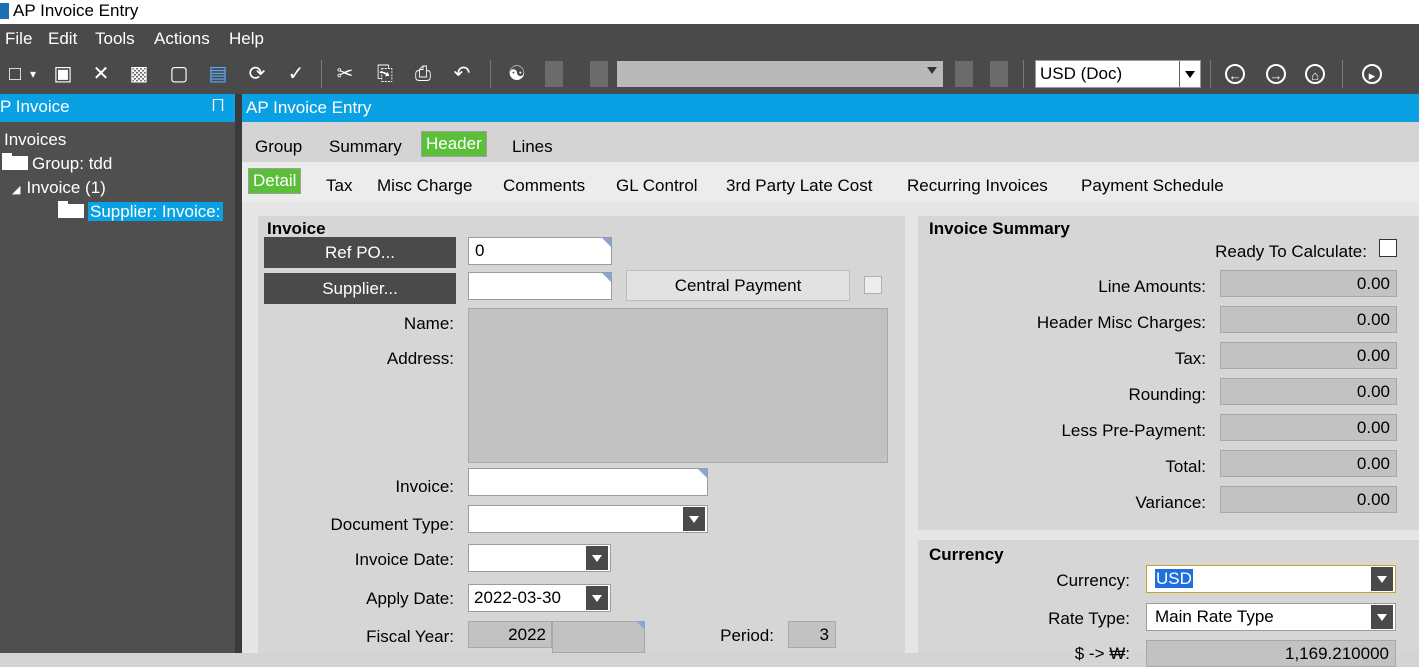 This screenshot has width=1419, height=667. Describe the element at coordinates (1121, 322) in the screenshot. I see `header-misc-charges-label: Header Misc Charges:` at that location.